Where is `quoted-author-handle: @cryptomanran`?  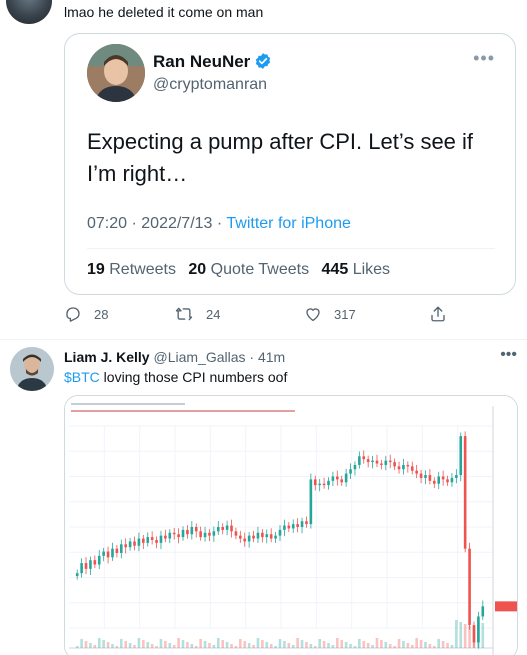 quoted-author-handle: @cryptomanran is located at coordinates (210, 85).